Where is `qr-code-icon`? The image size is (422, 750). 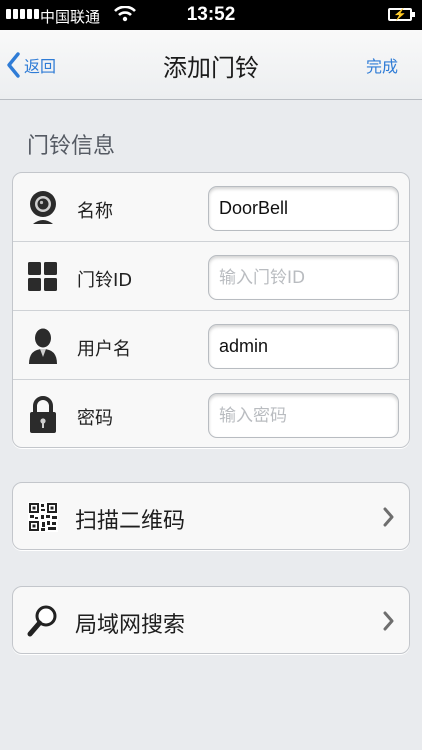
qr-code-icon is located at coordinates (43, 517).